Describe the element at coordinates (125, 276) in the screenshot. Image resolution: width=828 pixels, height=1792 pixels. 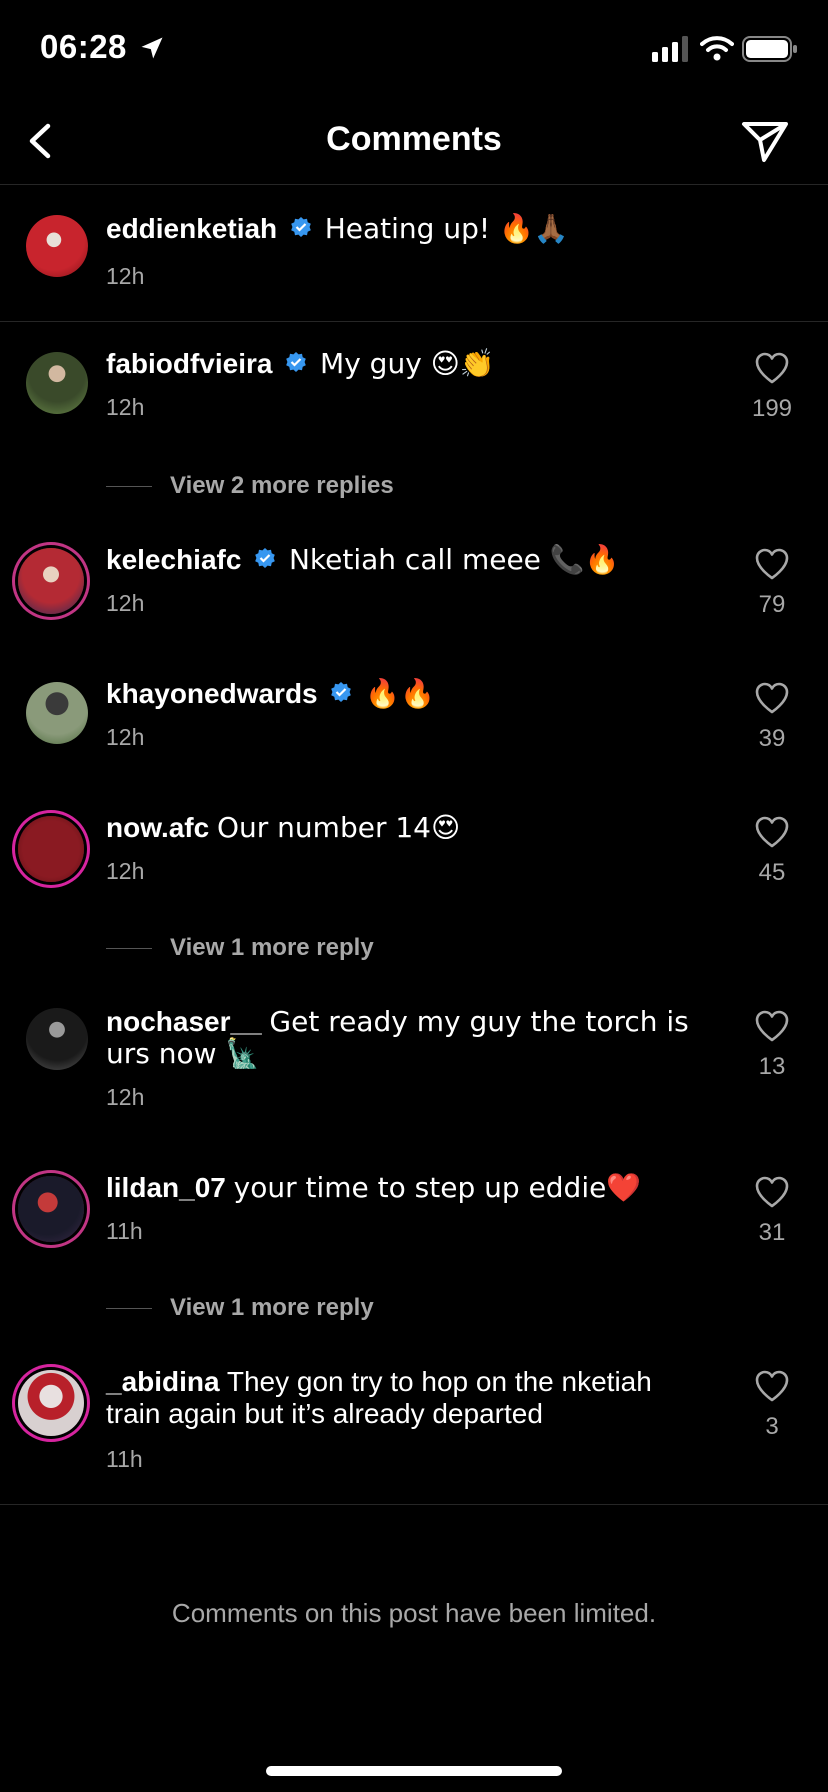
I see `caption-time: 12h` at that location.